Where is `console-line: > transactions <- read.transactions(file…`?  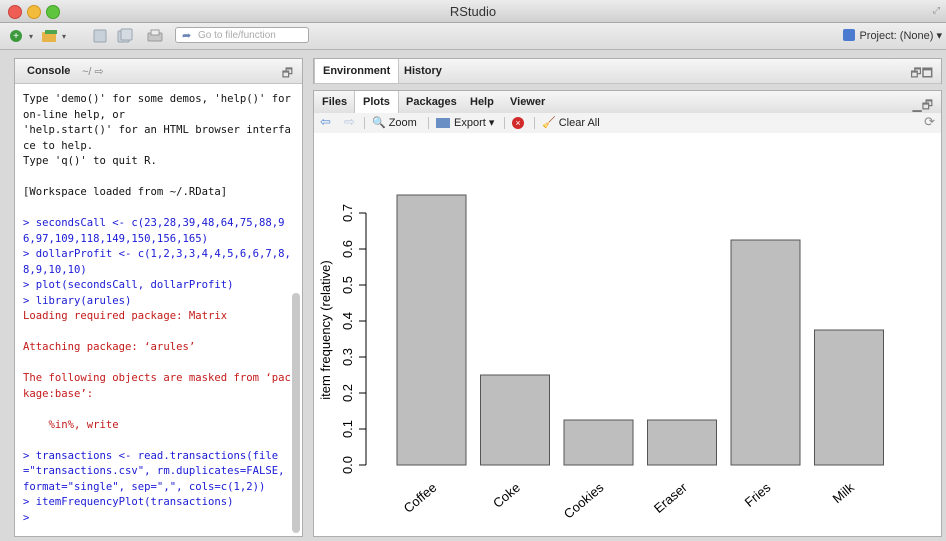
console-line: > transactions <- read.transactions(file… is located at coordinates (157, 471).